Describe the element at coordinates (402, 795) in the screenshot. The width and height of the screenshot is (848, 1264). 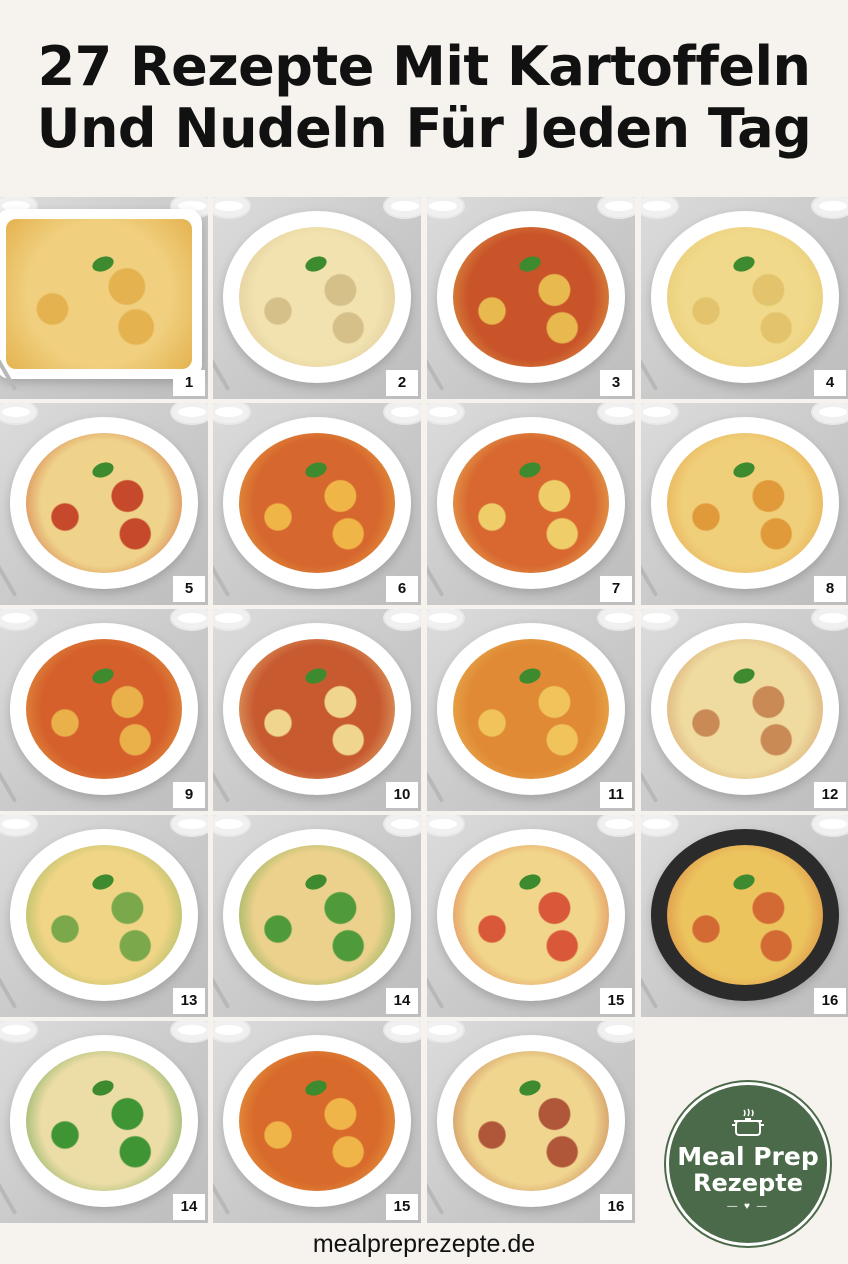
I see `recipe-number: 10` at that location.